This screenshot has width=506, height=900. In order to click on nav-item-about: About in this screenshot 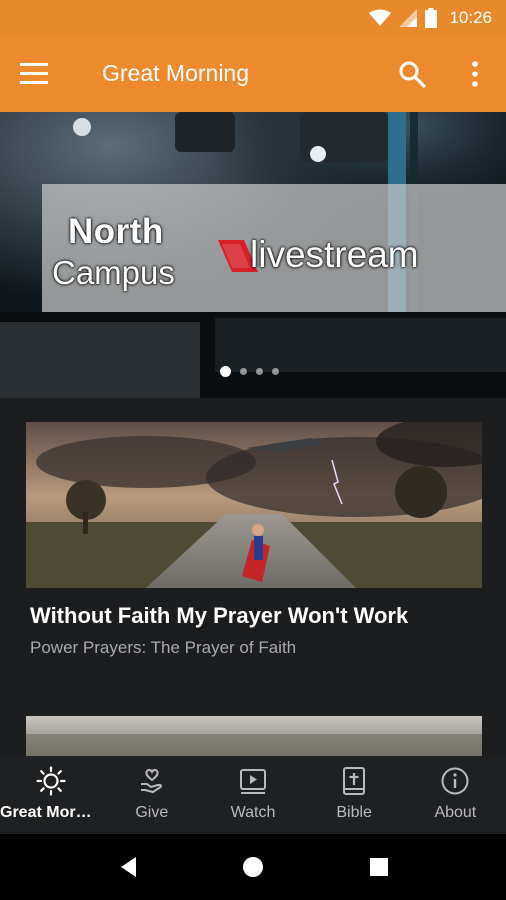, I will do `click(455, 795)`.